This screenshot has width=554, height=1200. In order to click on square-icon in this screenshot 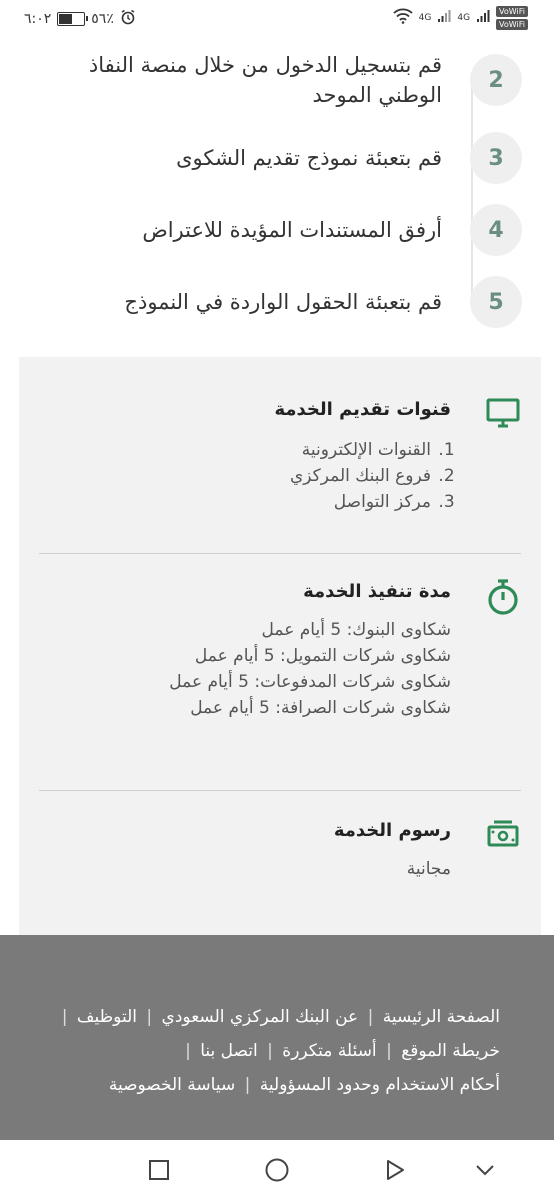, I will do `click(159, 1170)`.